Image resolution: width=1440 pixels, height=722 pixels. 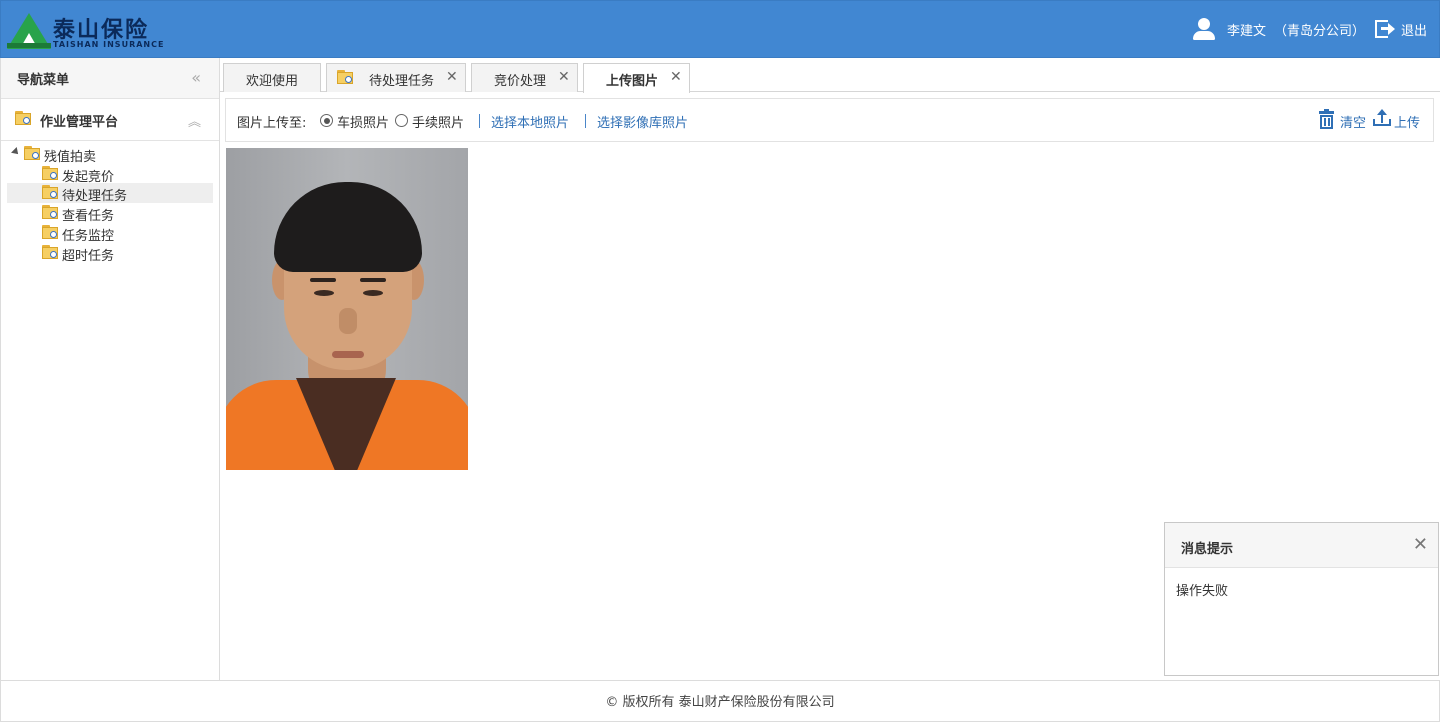 I want to click on copyright-text: © 版权所有 泰山财产保险股份有限公司, so click(x=720, y=702).